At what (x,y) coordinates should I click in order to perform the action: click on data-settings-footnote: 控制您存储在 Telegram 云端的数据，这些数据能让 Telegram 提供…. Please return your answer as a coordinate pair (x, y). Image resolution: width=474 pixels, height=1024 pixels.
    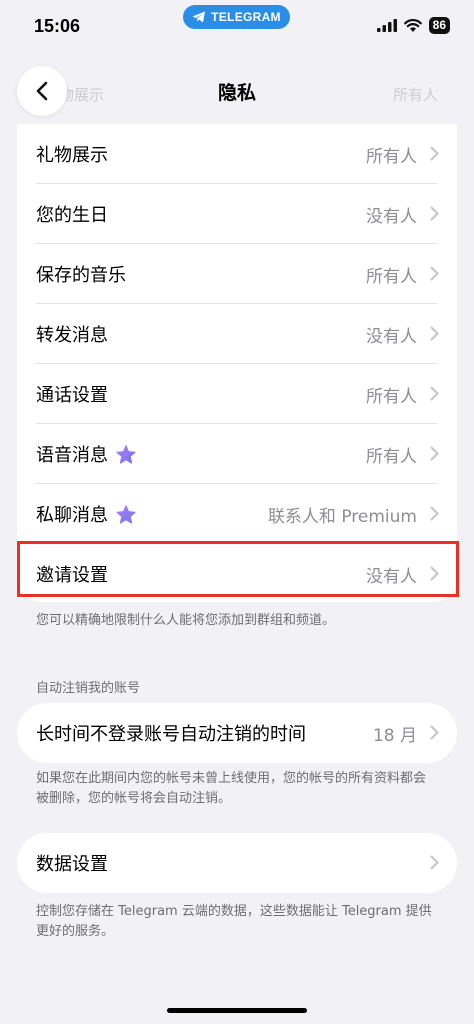
    Looking at the image, I should click on (234, 921).